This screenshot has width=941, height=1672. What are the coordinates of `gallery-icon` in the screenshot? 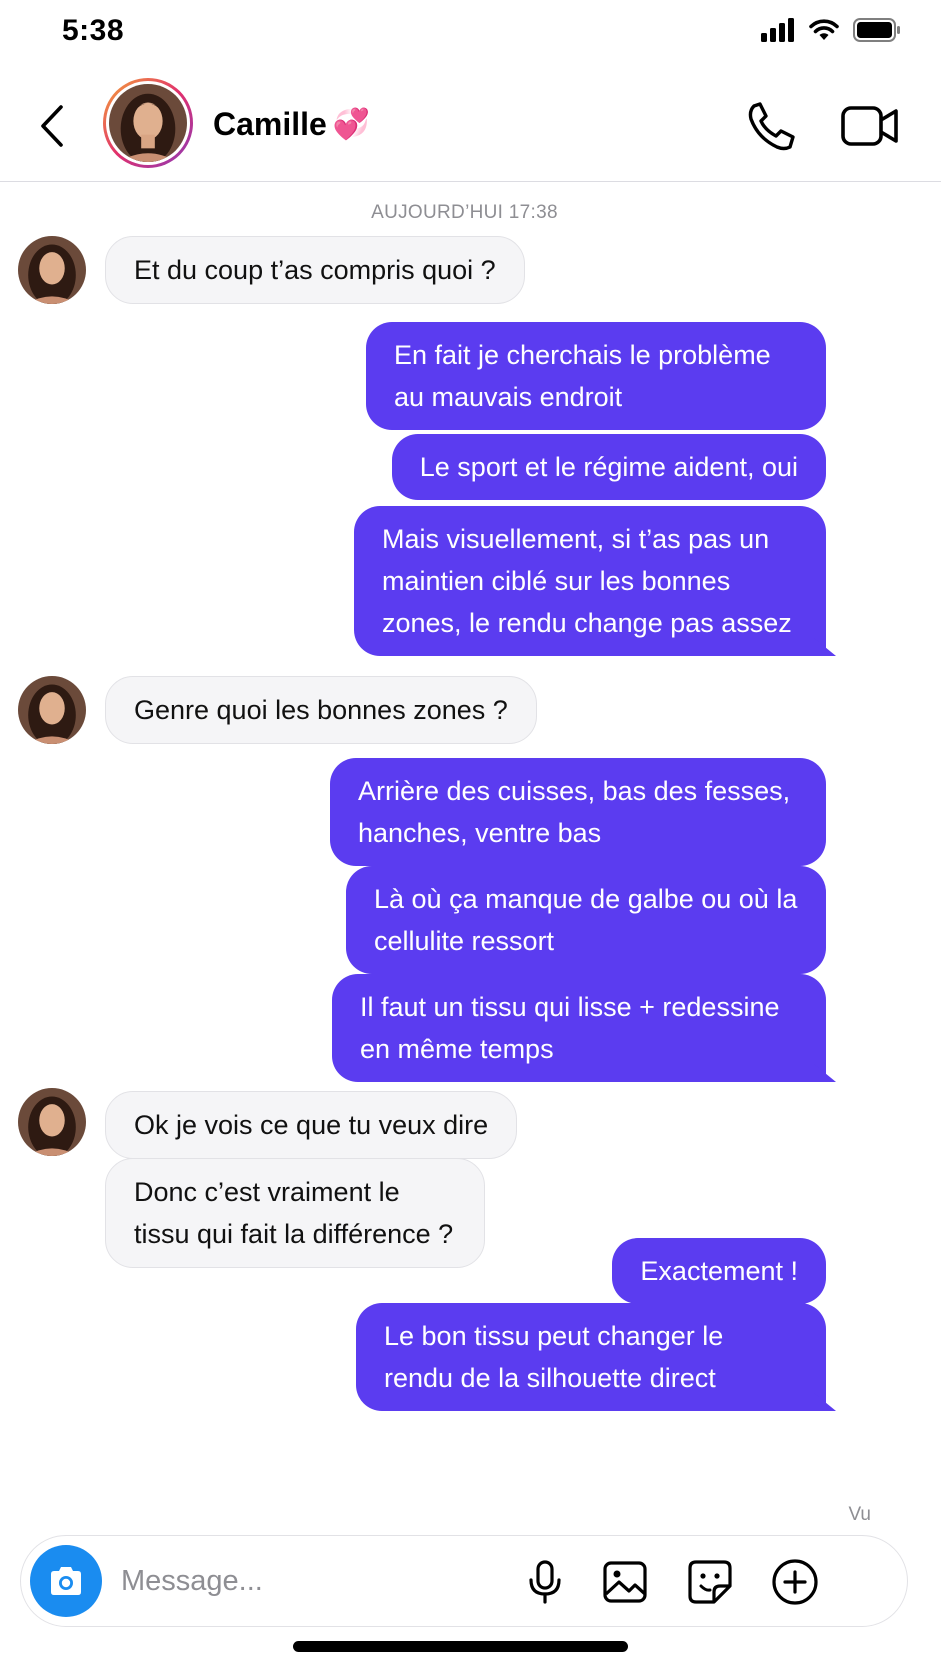 It's located at (625, 1582).